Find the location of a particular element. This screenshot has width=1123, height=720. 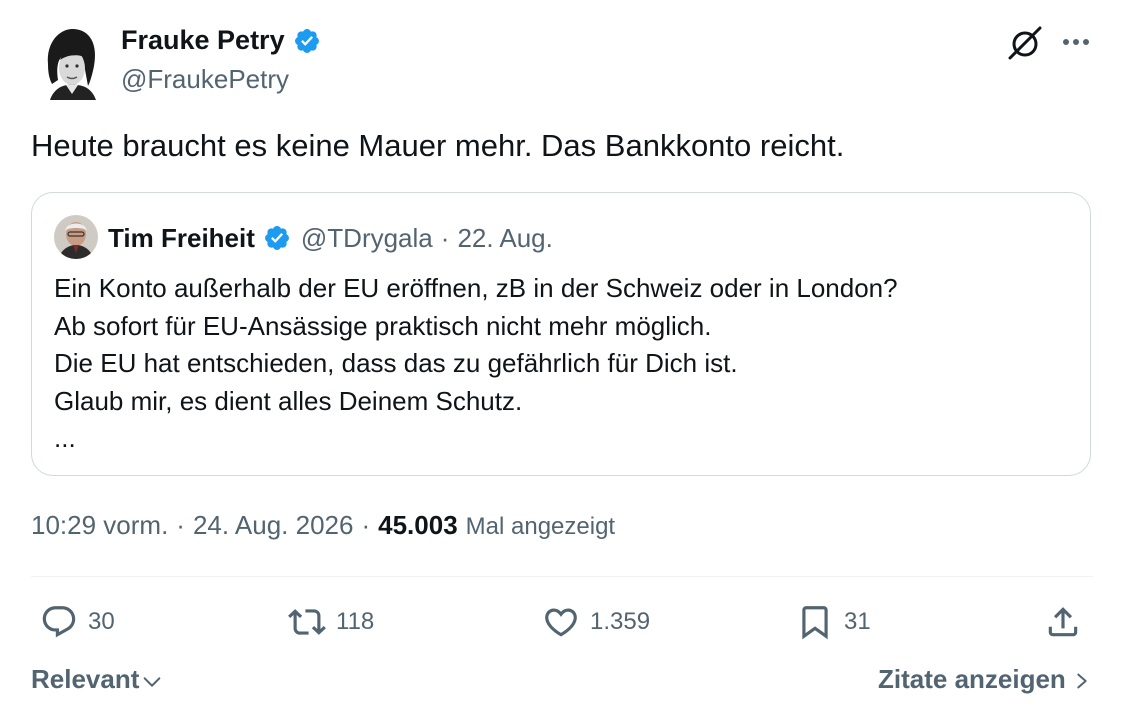

repost-button: 118 is located at coordinates (331, 622).